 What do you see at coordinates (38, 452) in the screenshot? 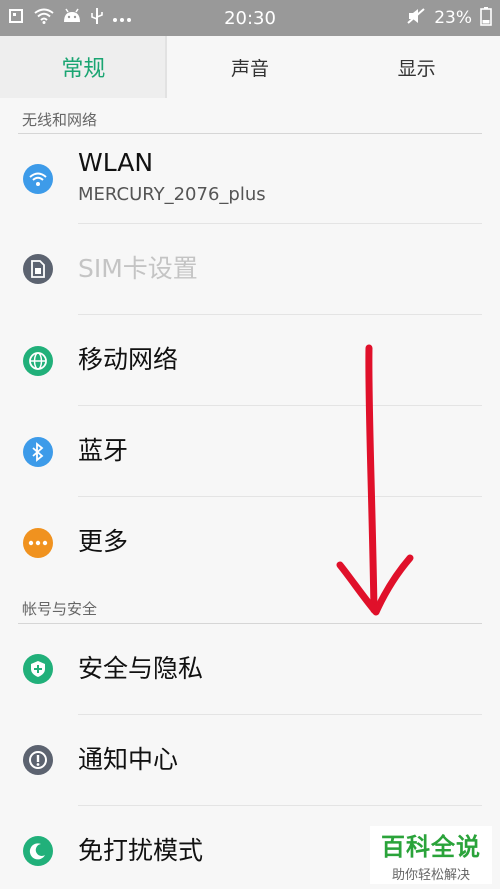
I see `bluetooth-icon` at bounding box center [38, 452].